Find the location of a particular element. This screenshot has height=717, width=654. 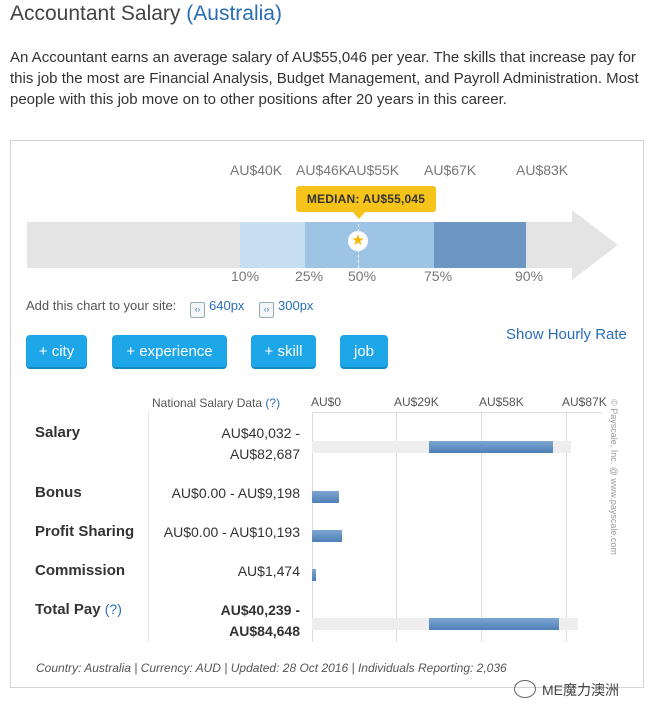

bar-profit-sharing is located at coordinates (327, 536).